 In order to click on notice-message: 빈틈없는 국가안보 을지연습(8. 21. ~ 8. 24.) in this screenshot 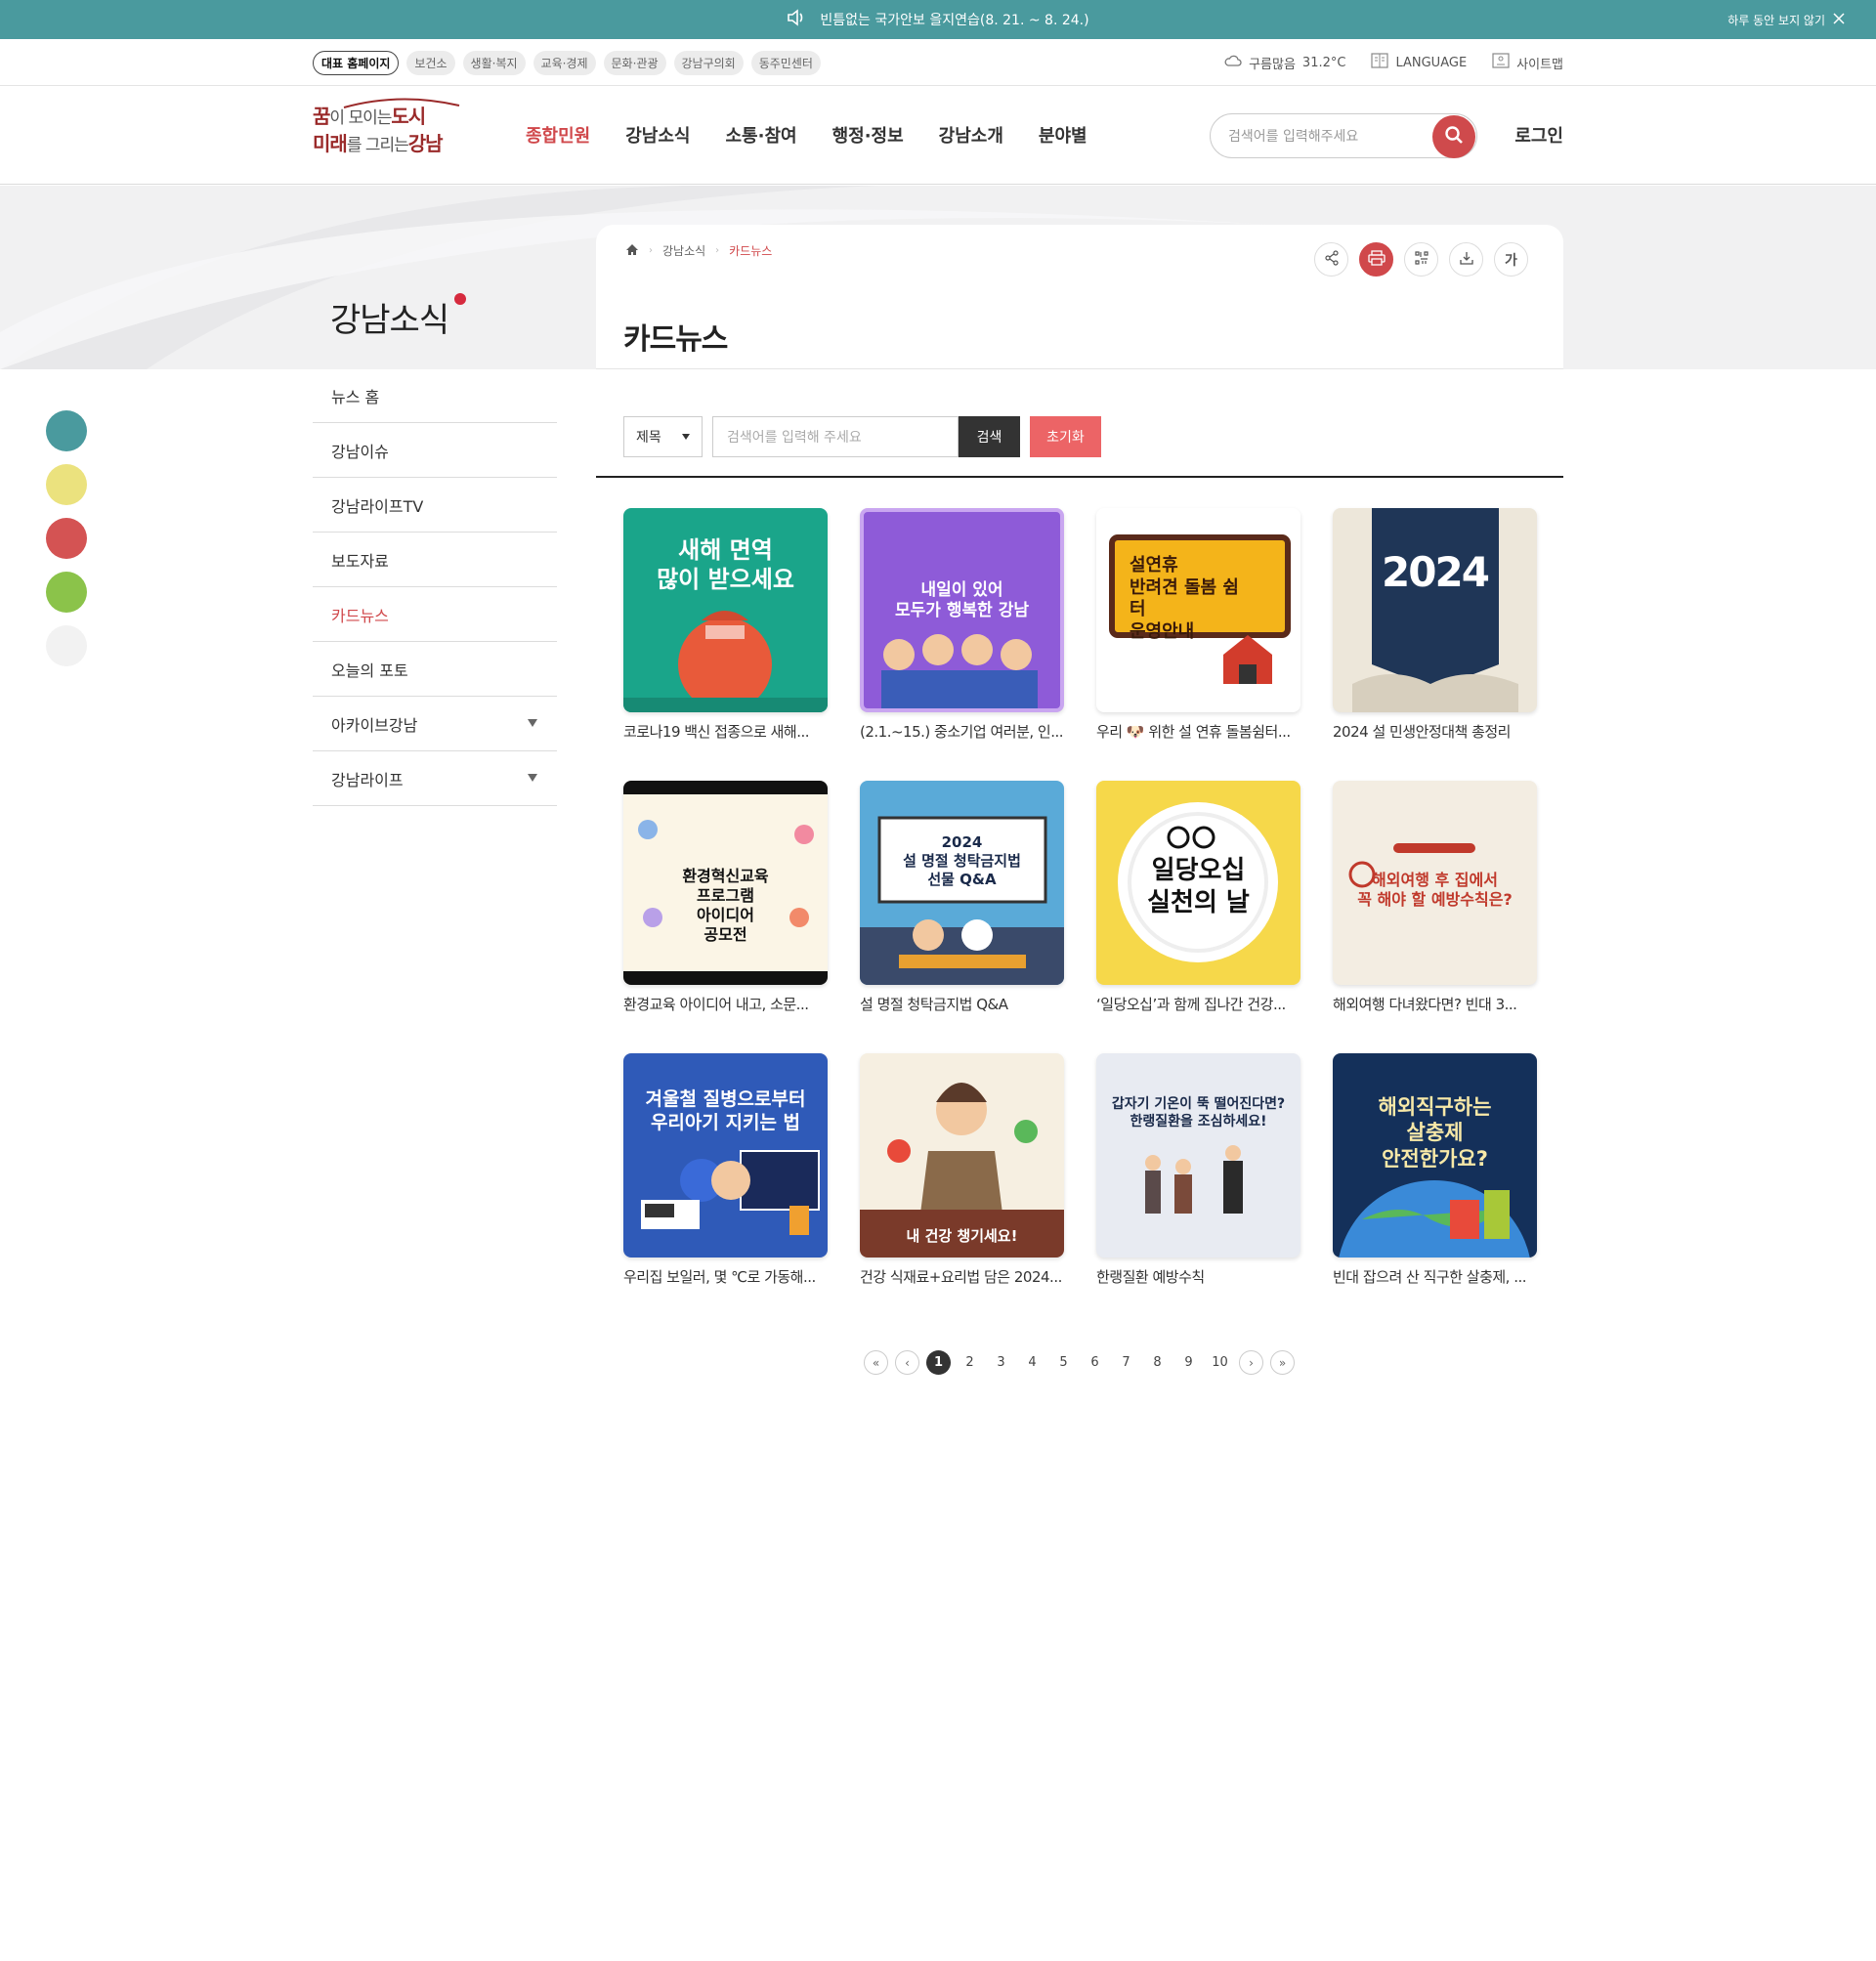, I will do `click(954, 19)`.